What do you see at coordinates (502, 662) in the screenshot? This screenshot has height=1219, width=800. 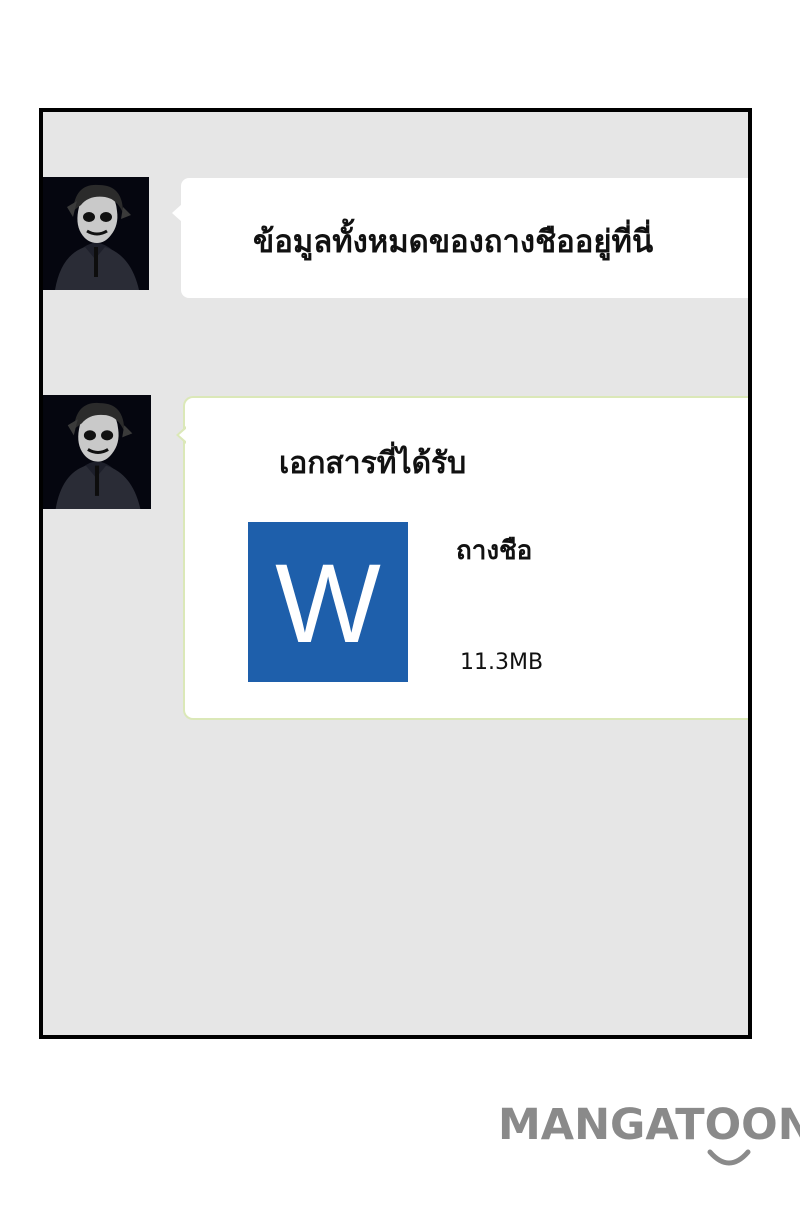 I see `file-size: 11.3MB` at bounding box center [502, 662].